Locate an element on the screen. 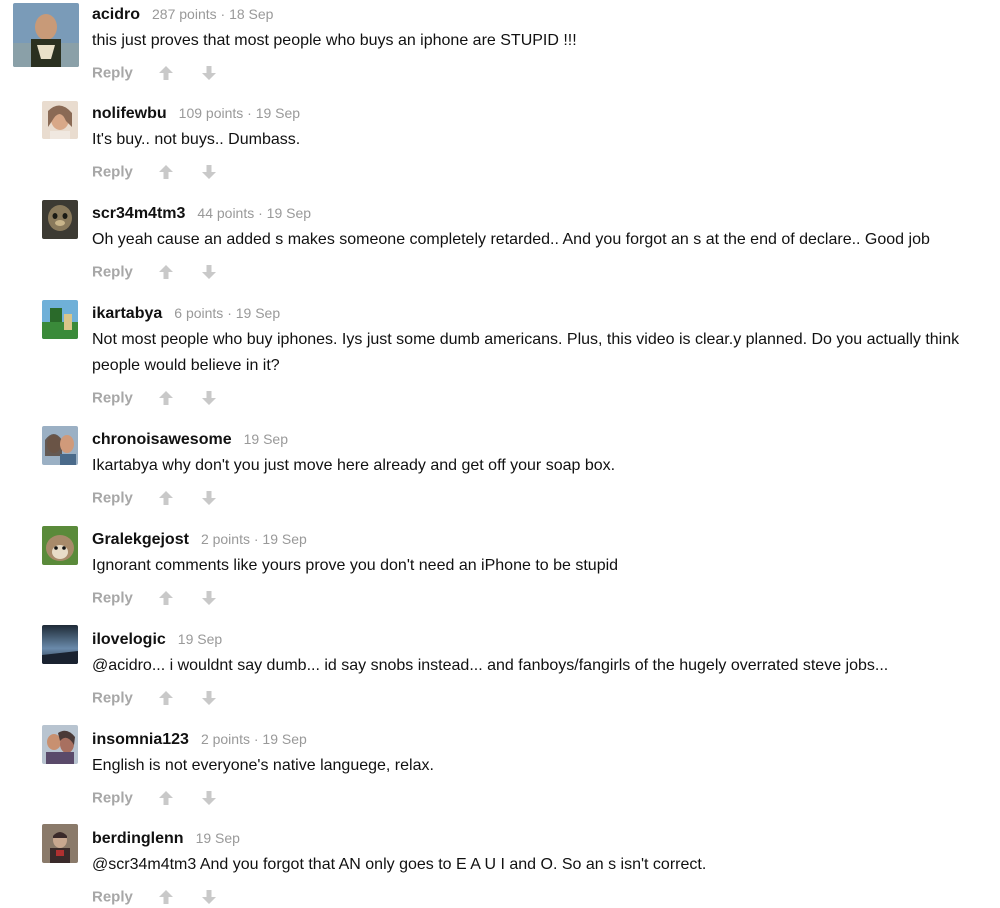 The image size is (1000, 908). comment-author: berdinglenn is located at coordinates (138, 838).